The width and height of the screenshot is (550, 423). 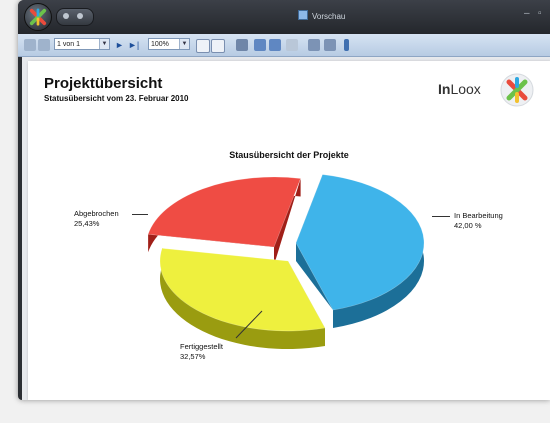 I want to click on zoom-in-icon, so click(x=203, y=46).